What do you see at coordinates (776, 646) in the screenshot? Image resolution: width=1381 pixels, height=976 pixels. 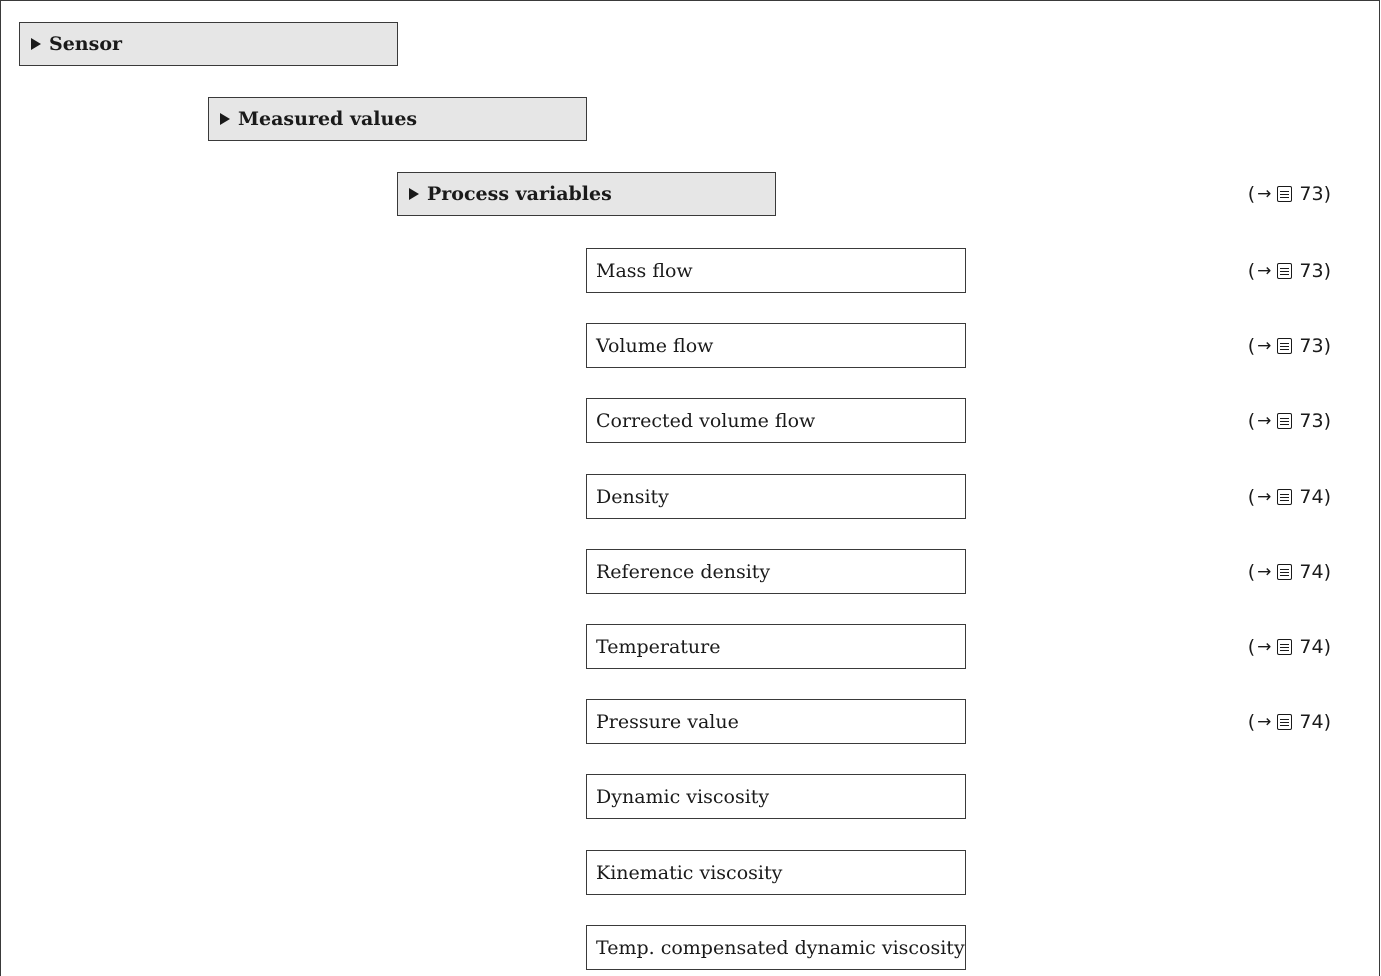 I see `parameter-field: Temperature` at bounding box center [776, 646].